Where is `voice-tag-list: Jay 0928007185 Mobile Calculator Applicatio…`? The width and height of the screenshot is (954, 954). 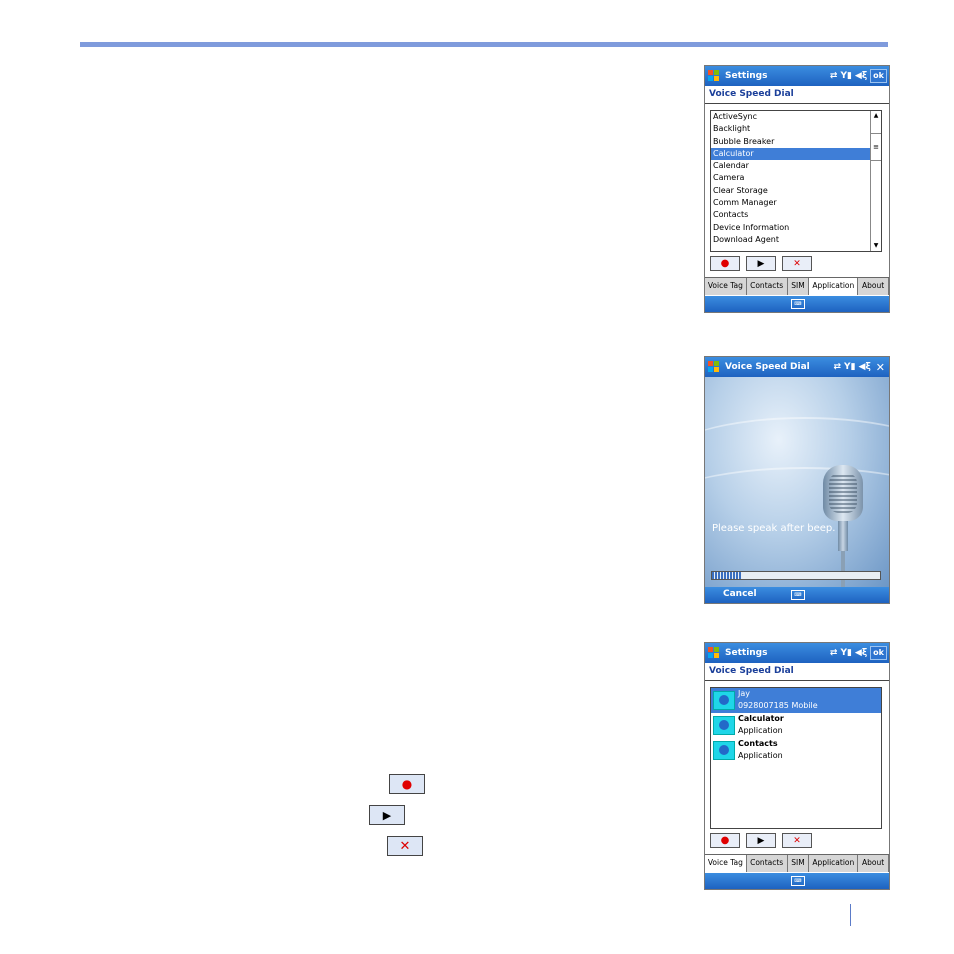
voice-tag-list: Jay 0928007185 Mobile Calculator Applicatio… is located at coordinates (796, 758).